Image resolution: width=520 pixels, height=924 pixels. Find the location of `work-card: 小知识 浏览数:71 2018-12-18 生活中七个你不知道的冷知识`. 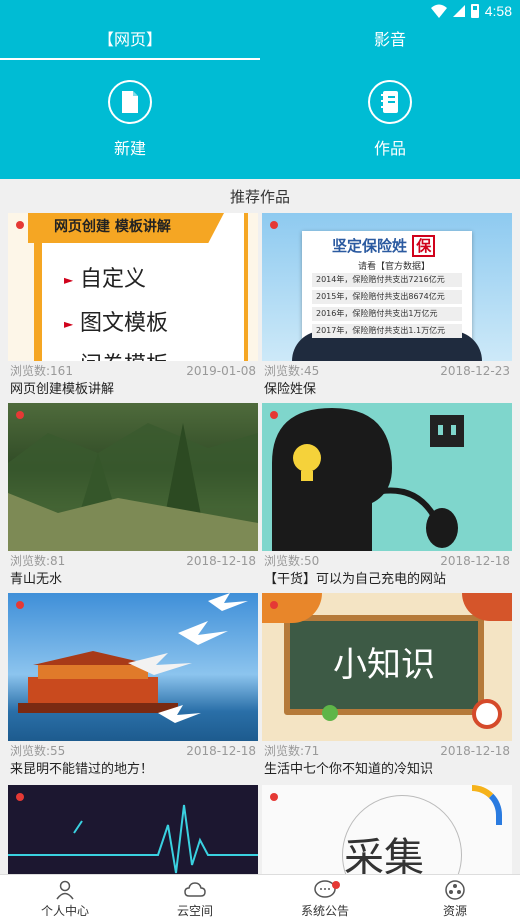

work-card: 小知识 浏览数:71 2018-12-18 生活中七个你不知道的冷知识 is located at coordinates (387, 687).